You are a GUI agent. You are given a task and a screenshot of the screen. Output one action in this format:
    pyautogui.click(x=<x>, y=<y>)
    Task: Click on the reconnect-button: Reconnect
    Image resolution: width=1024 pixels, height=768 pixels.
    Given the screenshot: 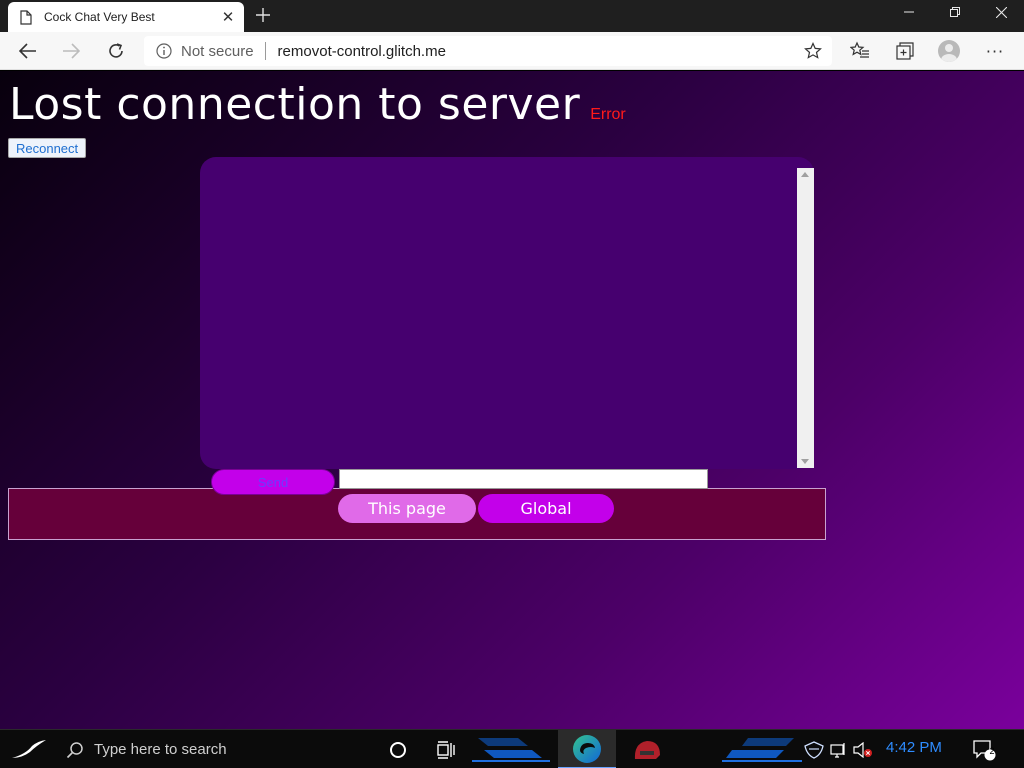 What is the action you would take?
    pyautogui.click(x=47, y=148)
    